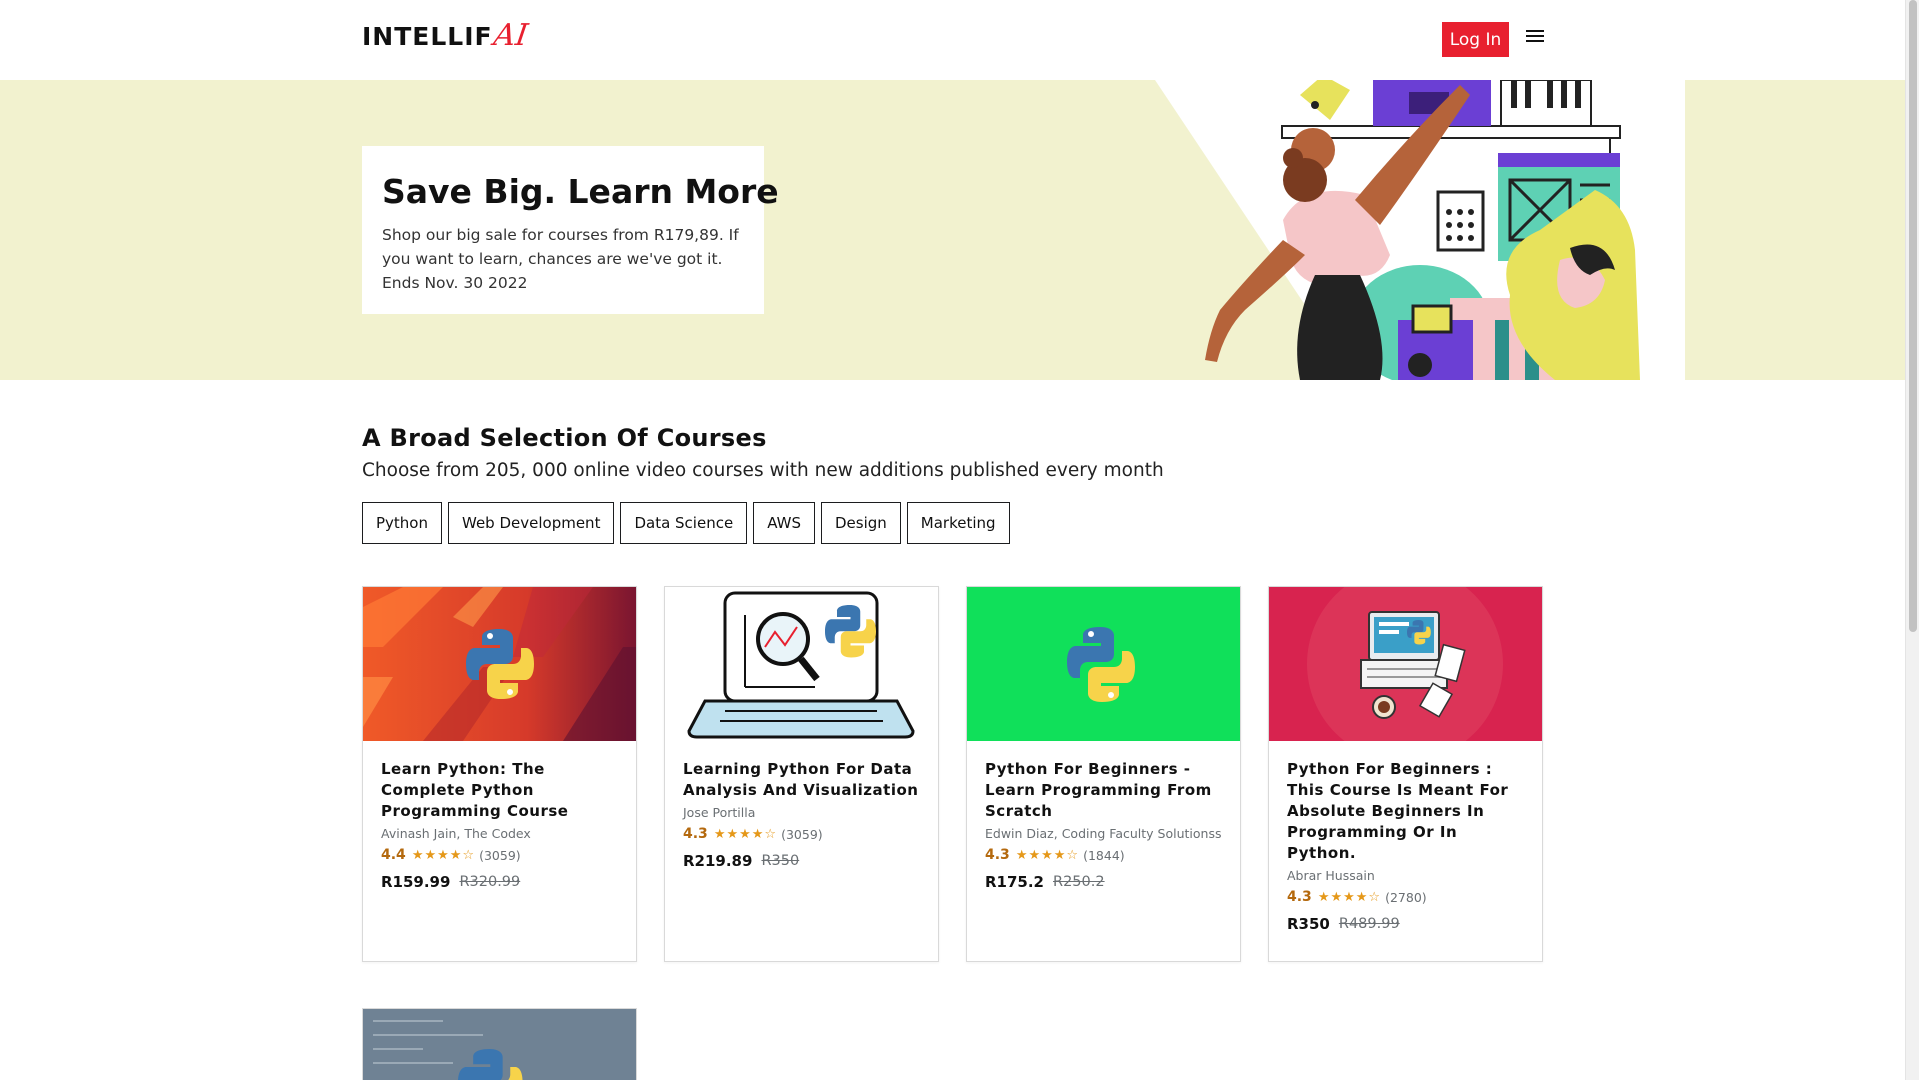 Image resolution: width=1919 pixels, height=1080 pixels. Describe the element at coordinates (801, 861) in the screenshot. I see `course-price: R219.89 R350` at that location.